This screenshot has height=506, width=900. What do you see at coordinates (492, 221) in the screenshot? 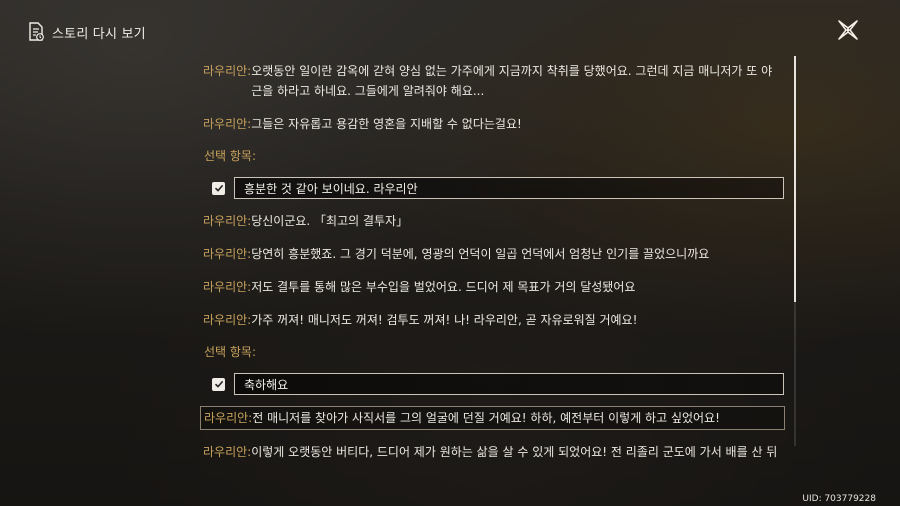
I see `dialogue-line: 라우리안: 당신이군요. 「최고의 결투자」` at bounding box center [492, 221].